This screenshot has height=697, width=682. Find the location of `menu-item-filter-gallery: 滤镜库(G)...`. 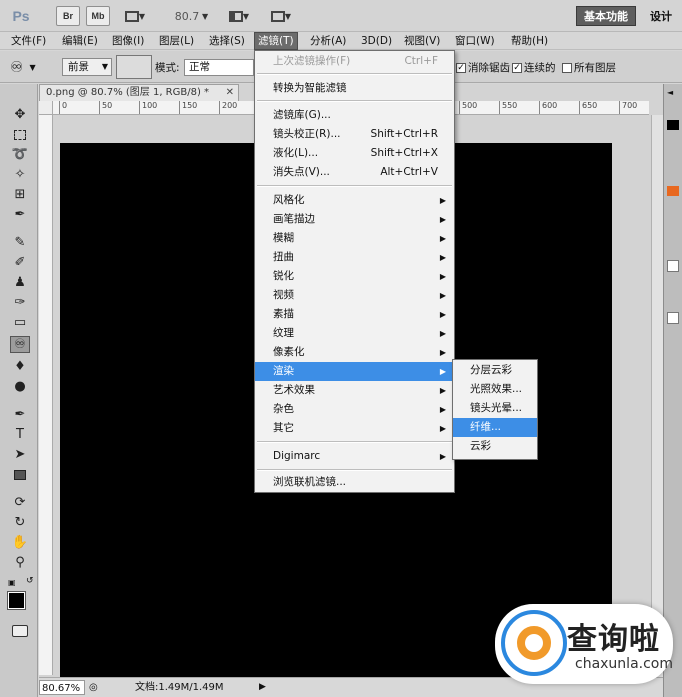

menu-item-filter-gallery: 滤镜库(G)... is located at coordinates (354, 115).